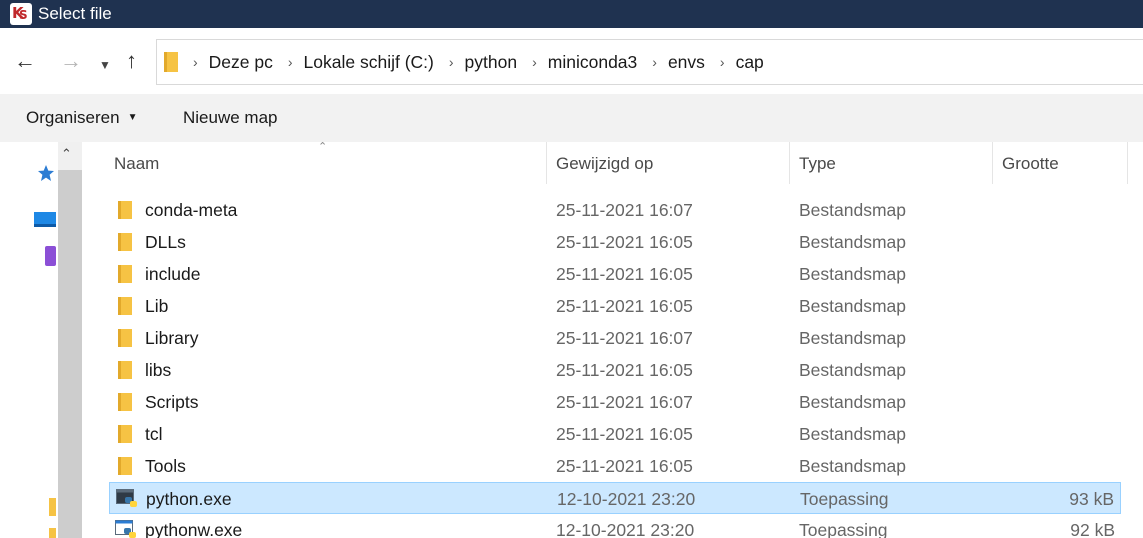  I want to click on breadcrumb-label: envs, so click(686, 61).